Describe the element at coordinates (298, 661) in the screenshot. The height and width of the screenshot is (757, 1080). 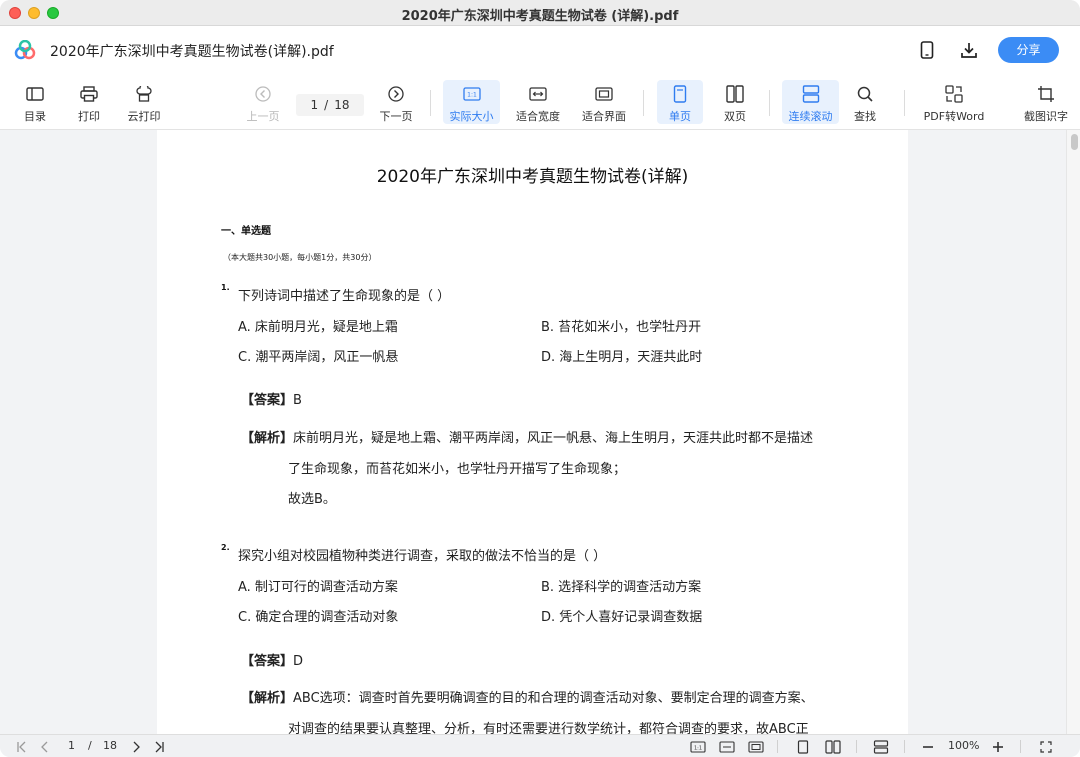
I see `answer-value: D` at that location.